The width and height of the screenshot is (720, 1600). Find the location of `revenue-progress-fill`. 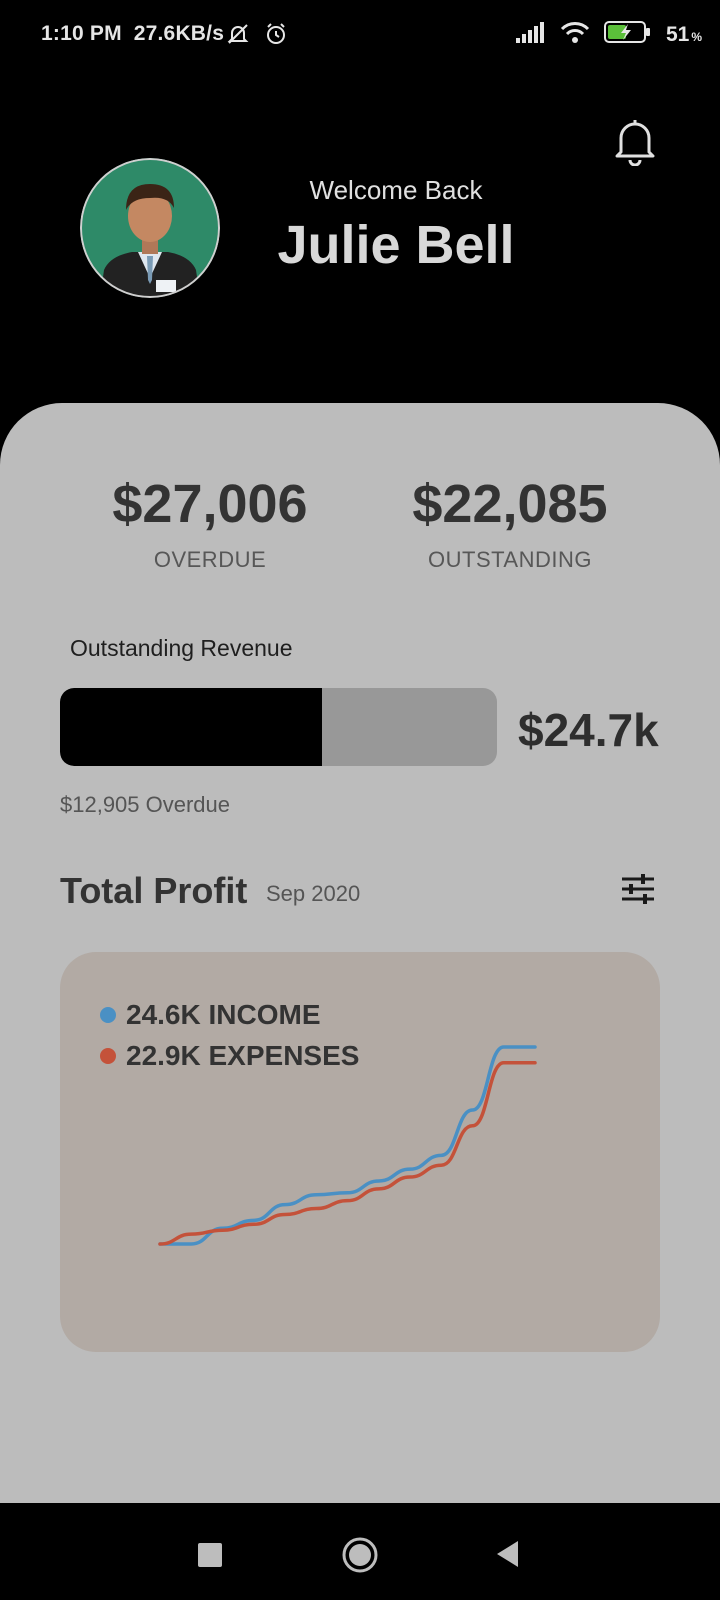

revenue-progress-fill is located at coordinates (191, 727).